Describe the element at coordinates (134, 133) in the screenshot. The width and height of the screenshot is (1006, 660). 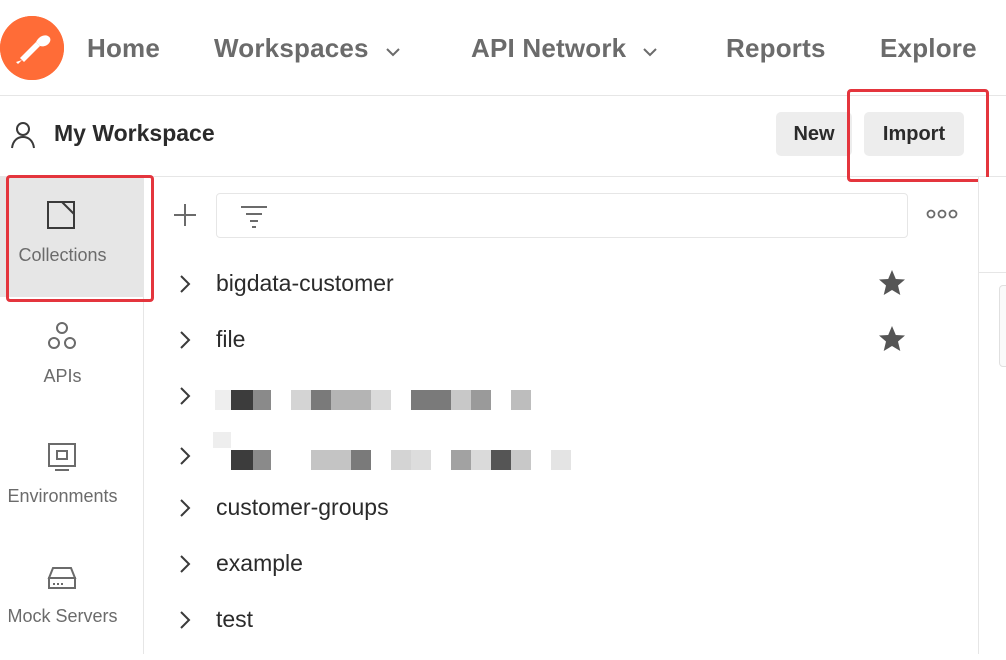
I see `workspace-title: My Workspace` at that location.